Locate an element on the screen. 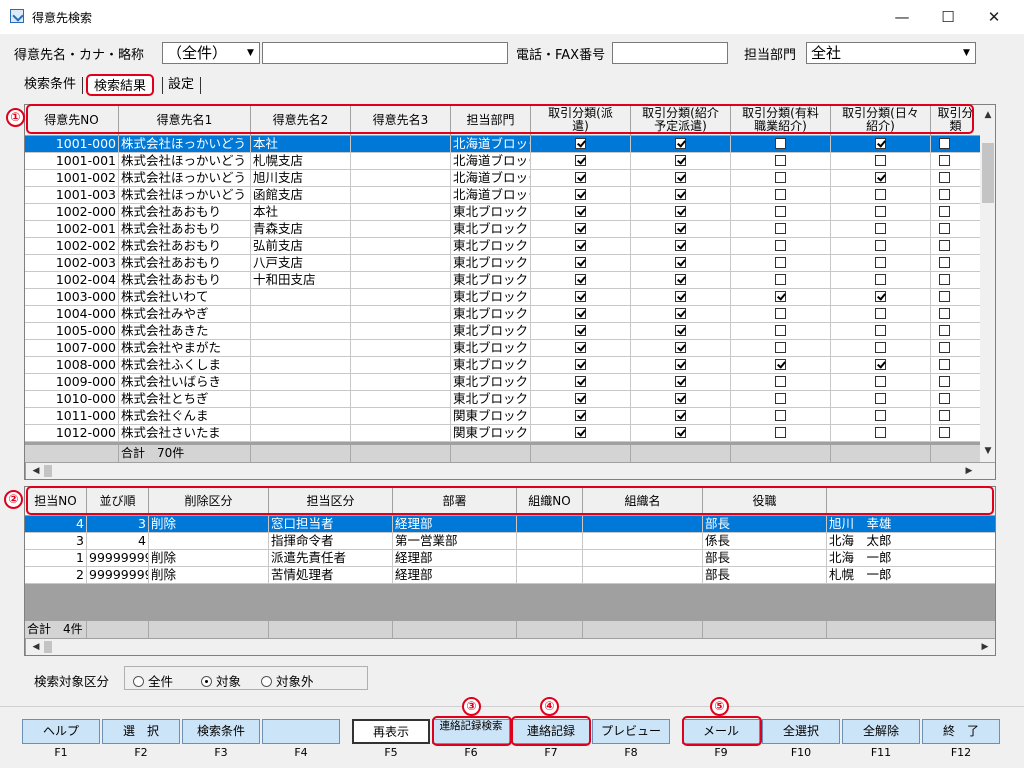 The width and height of the screenshot is (1024, 768). tab-settings: 設定 is located at coordinates (181, 85).